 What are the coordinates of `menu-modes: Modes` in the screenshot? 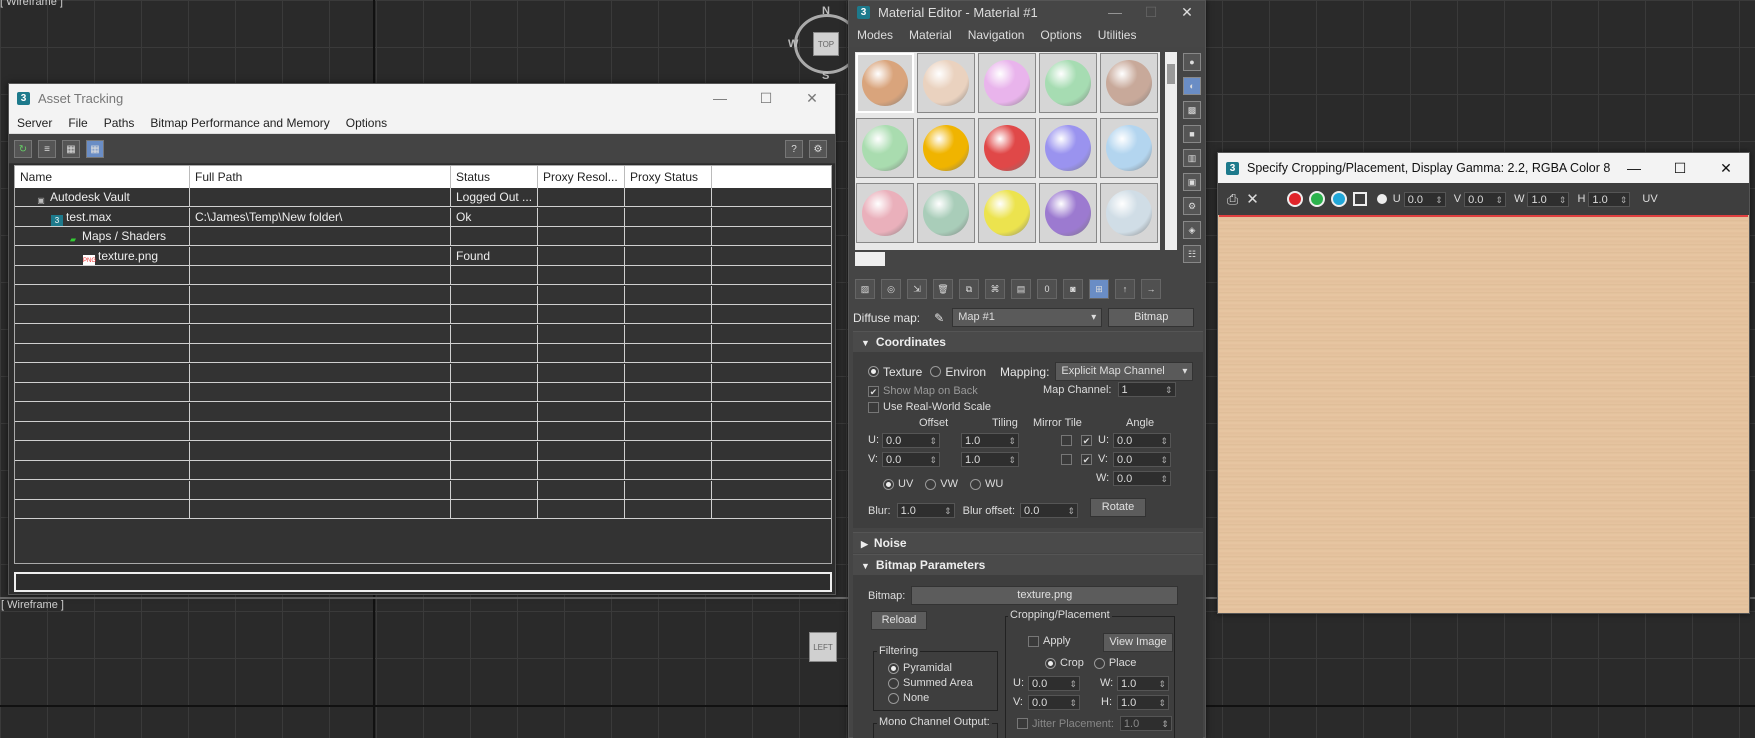 It's located at (875, 35).